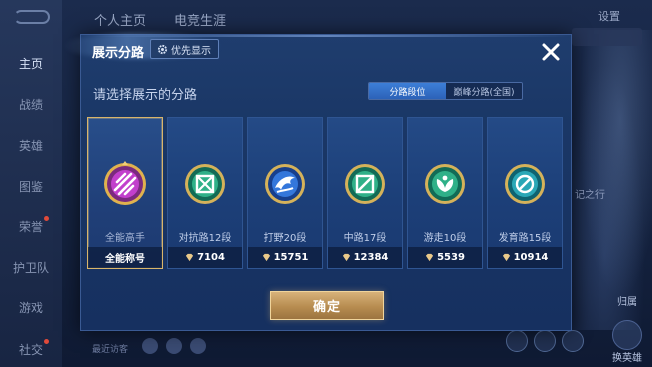 Image resolution: width=652 pixels, height=367 pixels. Describe the element at coordinates (451, 257) in the screenshot. I see `card-footer-text: 5539` at that location.